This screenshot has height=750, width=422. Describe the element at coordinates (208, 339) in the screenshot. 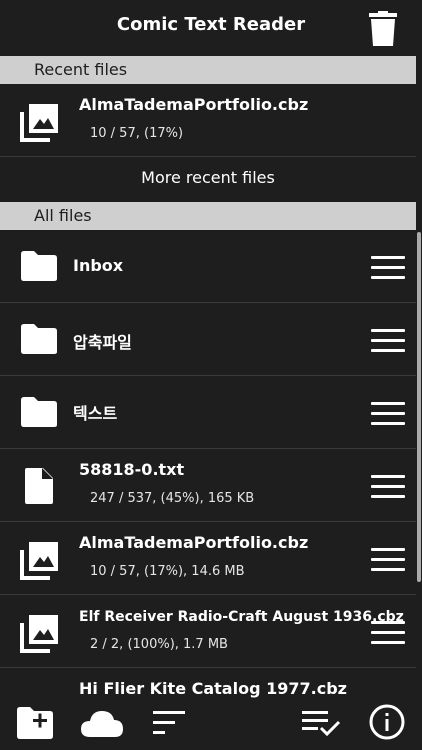

I see `folder-row-compressed: 압축파일` at that location.